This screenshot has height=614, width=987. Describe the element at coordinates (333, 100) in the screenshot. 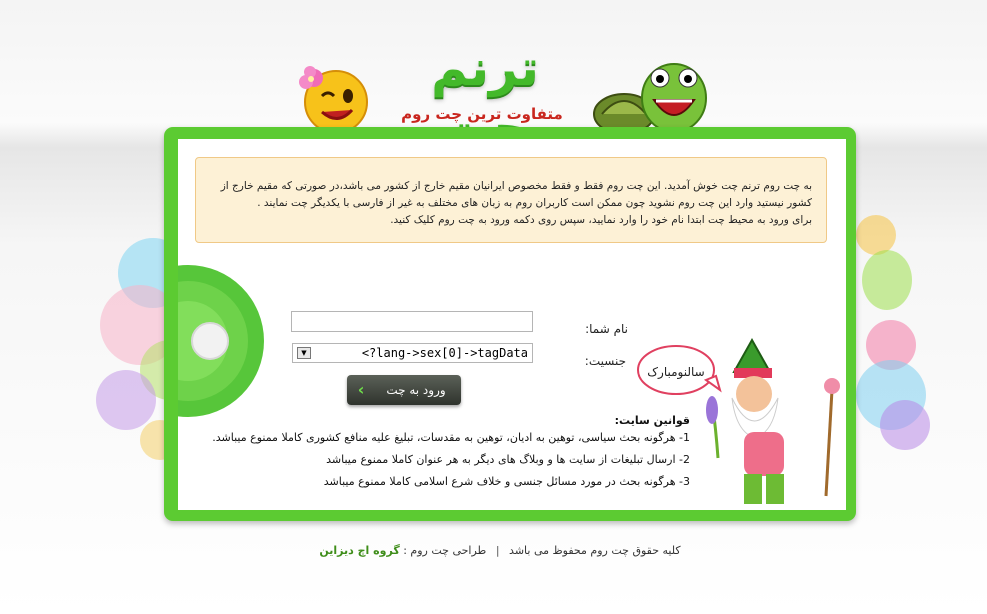

I see `smiley-logo-icon` at that location.